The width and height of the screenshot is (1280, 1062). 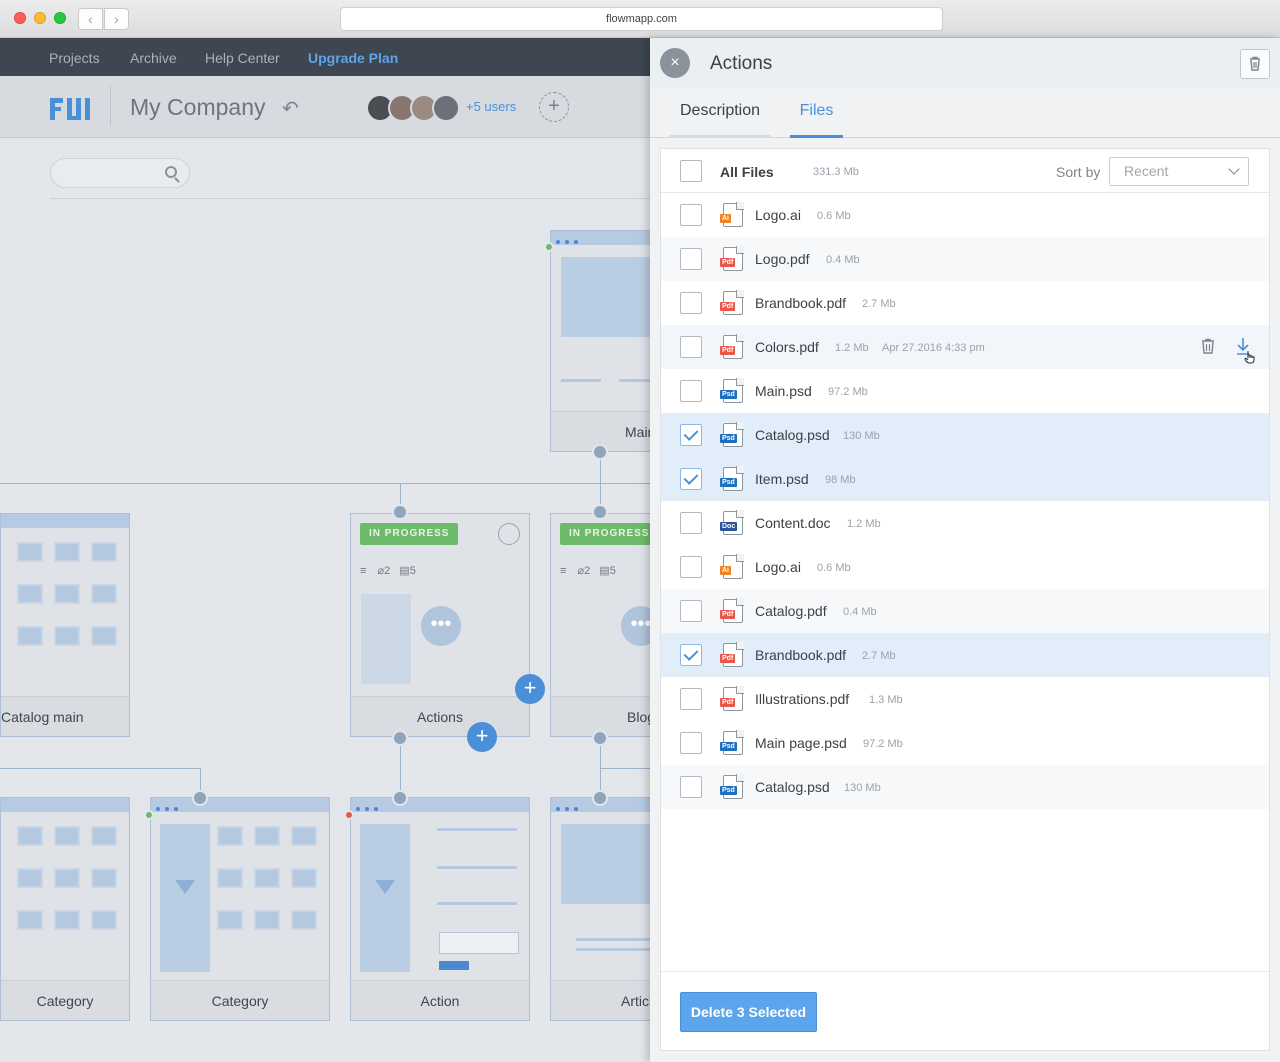 I want to click on forward-button: ›, so click(x=116, y=19).